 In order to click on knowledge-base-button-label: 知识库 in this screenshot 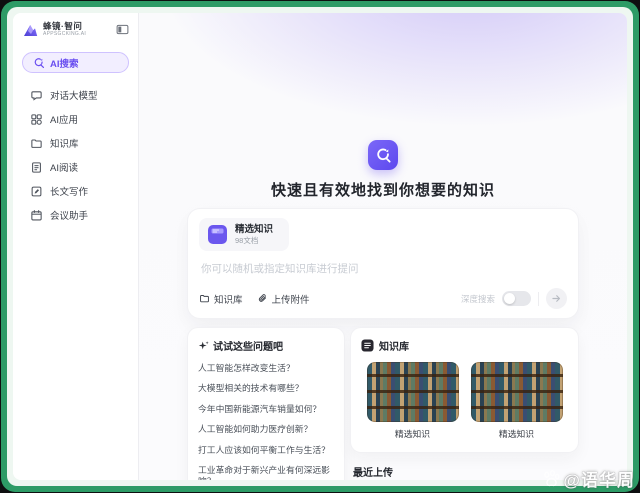, I will do `click(228, 300)`.